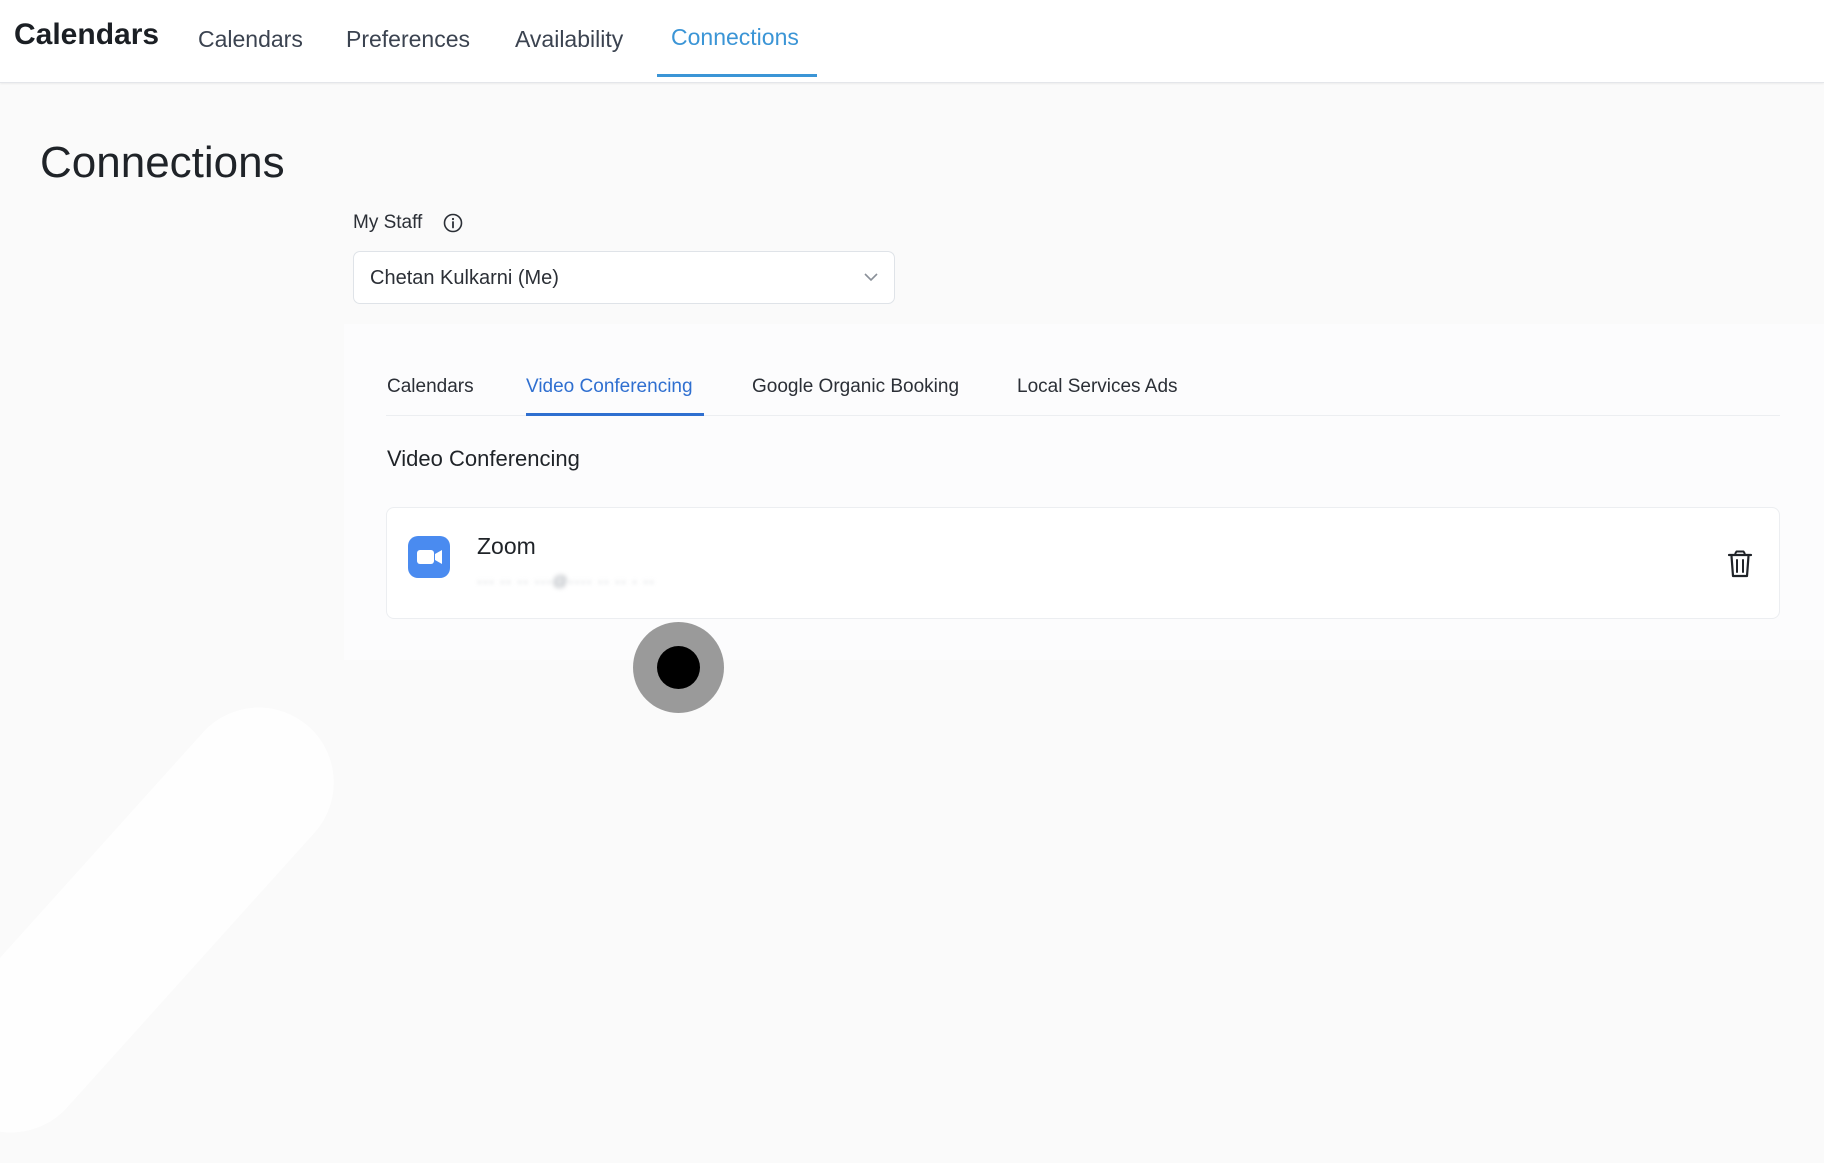  Describe the element at coordinates (735, 37) in the screenshot. I see `tab-connections: Connections` at that location.